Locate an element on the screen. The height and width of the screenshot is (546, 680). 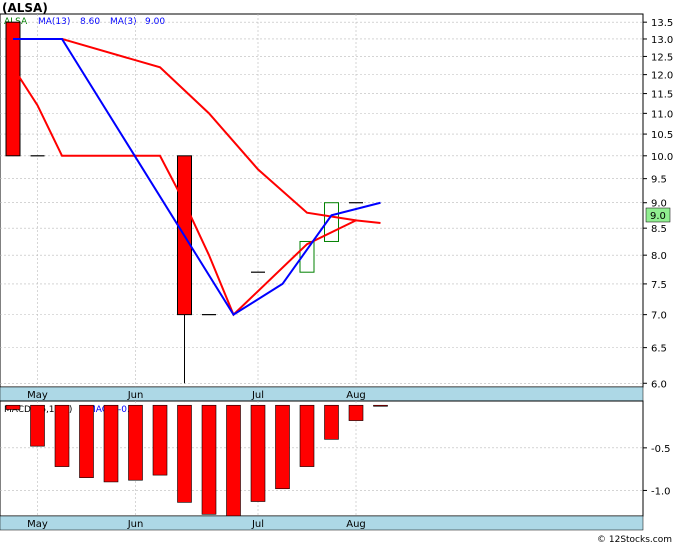
macd-month-band is located at coordinates (322, 523).